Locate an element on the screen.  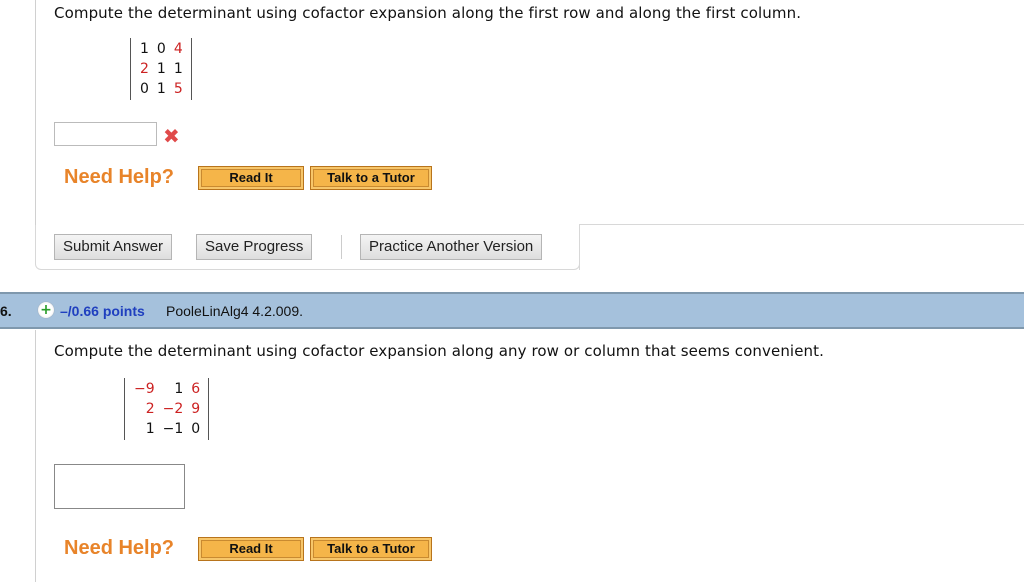
matrix-row: 2 −2 9 is located at coordinates (167, 409).